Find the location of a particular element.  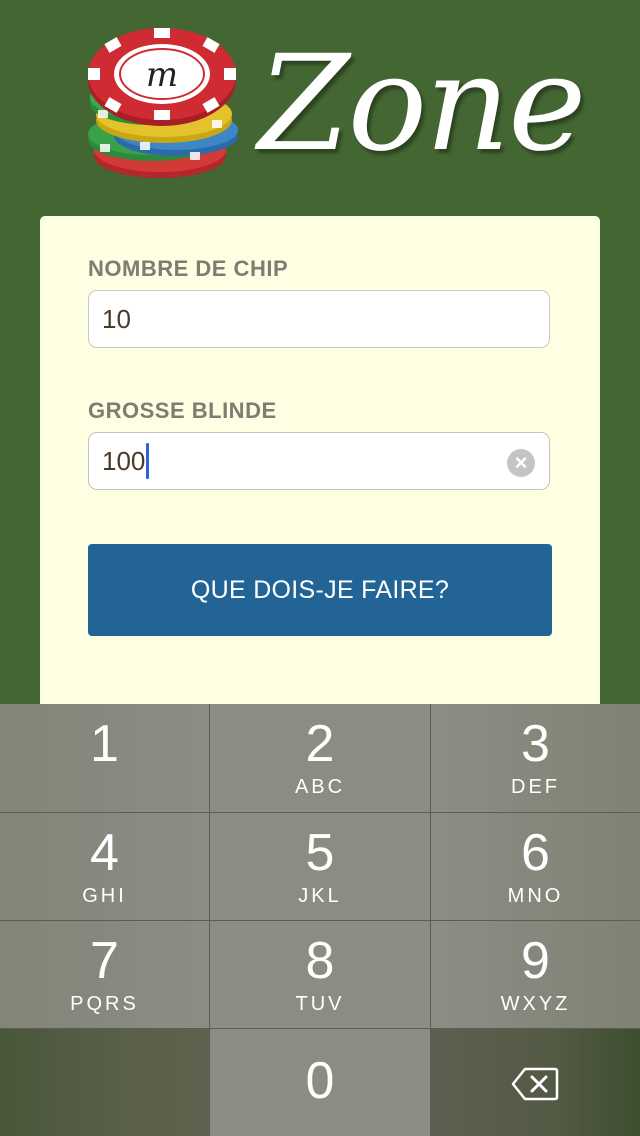

clear-icon: × is located at coordinates (521, 463).